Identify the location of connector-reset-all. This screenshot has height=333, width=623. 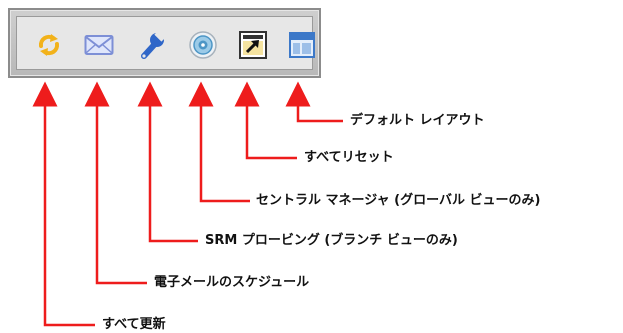
(265, 120).